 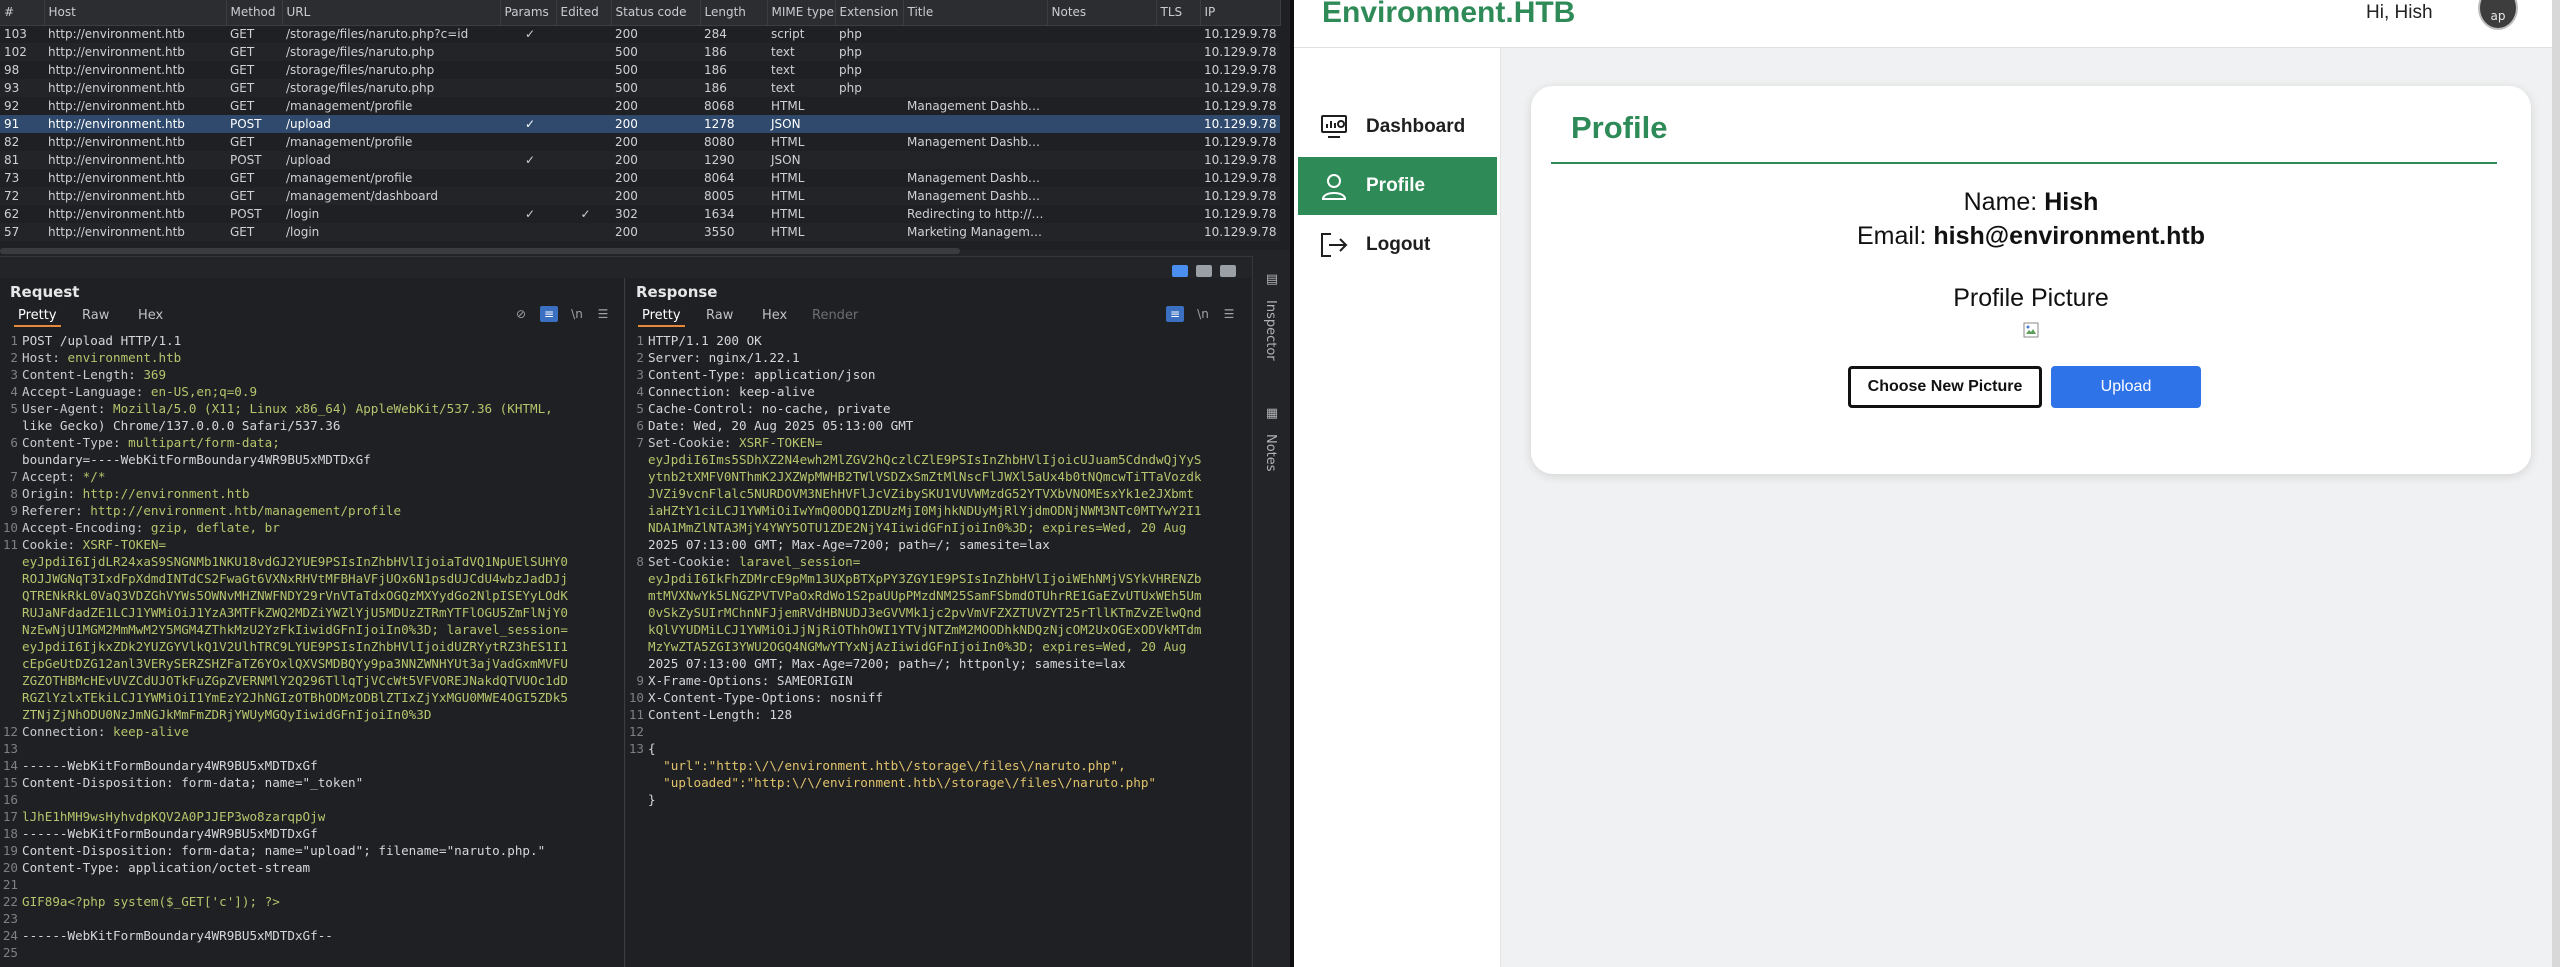 I want to click on header-name: Origin:, so click(x=52, y=493).